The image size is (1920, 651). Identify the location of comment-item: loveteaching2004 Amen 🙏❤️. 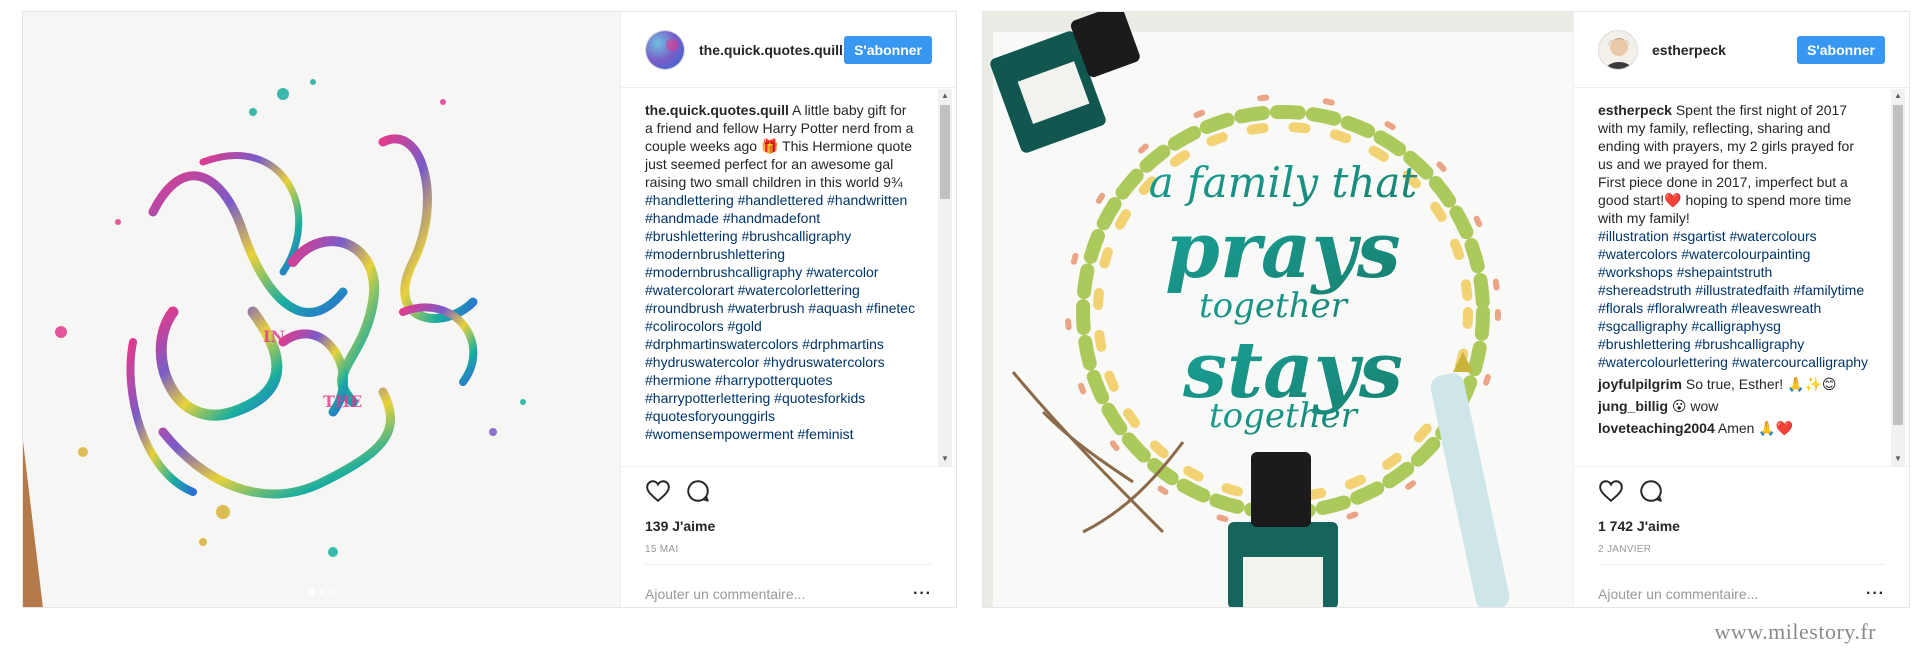
(1733, 428).